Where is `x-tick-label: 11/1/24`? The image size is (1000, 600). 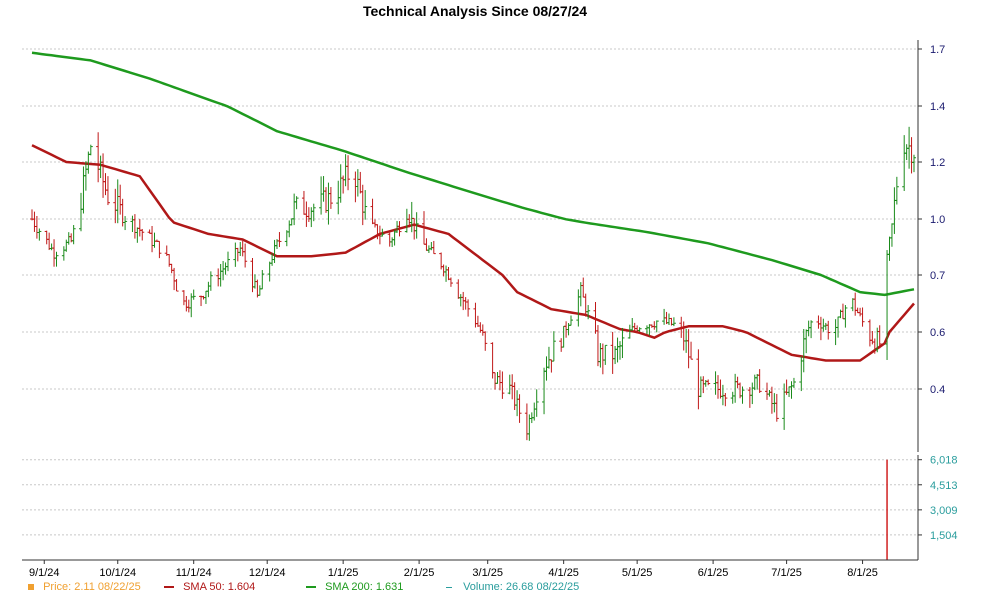 x-tick-label: 11/1/24 is located at coordinates (194, 573).